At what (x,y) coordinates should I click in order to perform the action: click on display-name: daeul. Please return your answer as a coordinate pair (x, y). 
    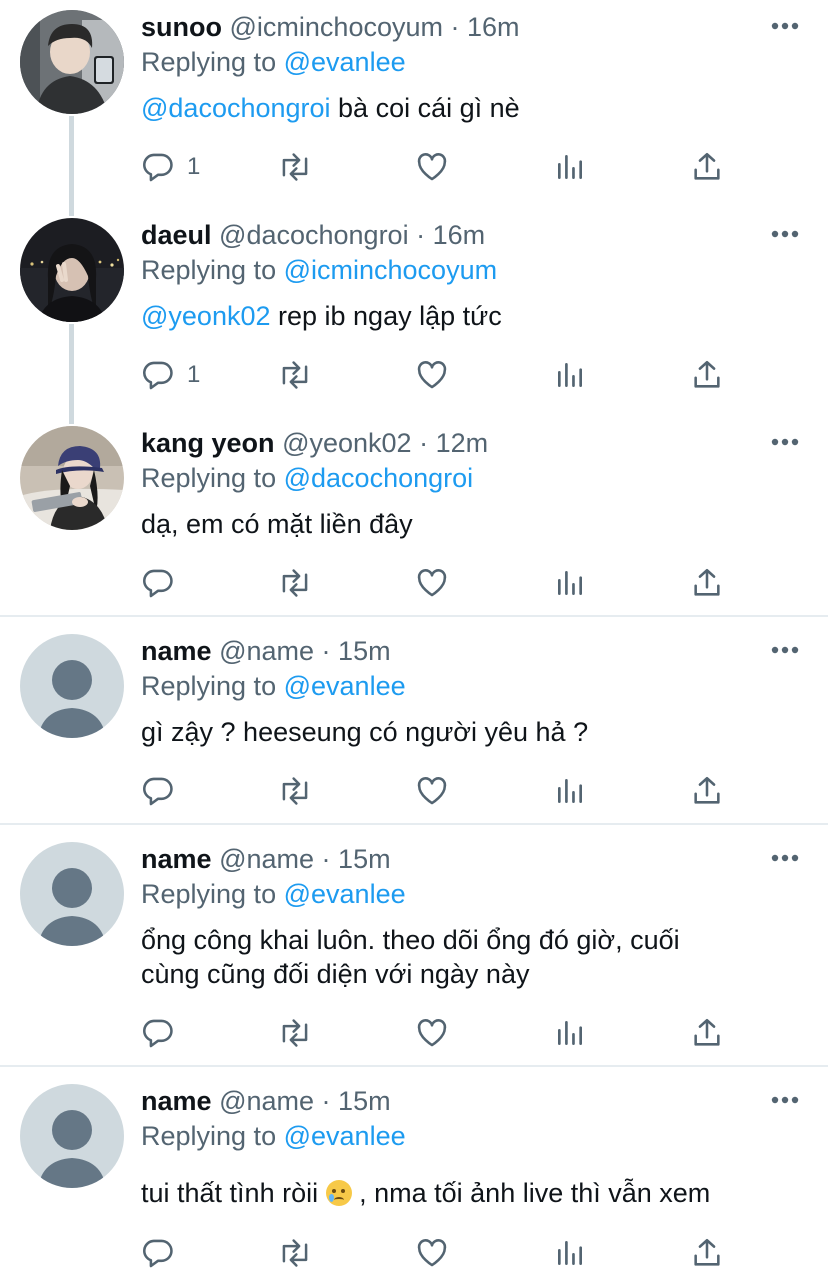
    Looking at the image, I should click on (176, 235).